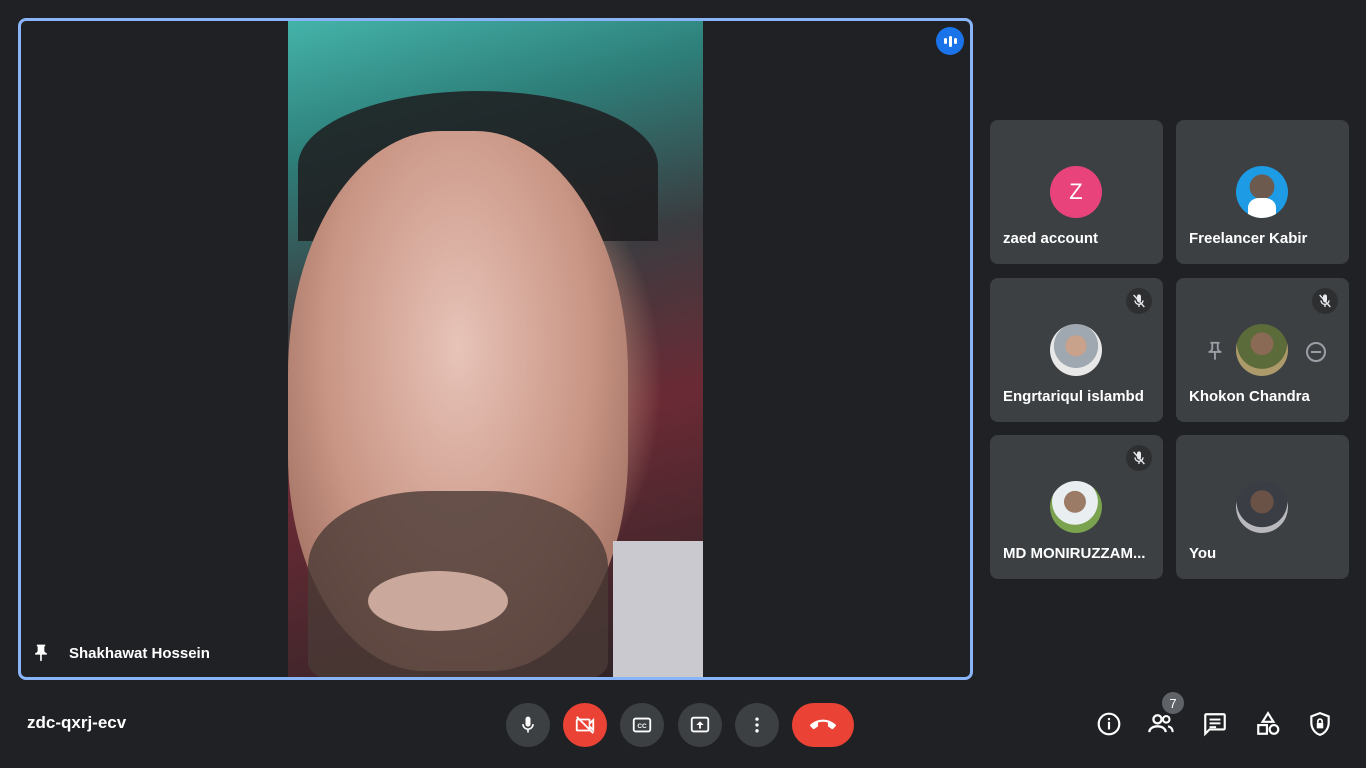 The image size is (1366, 768). Describe the element at coordinates (1249, 396) in the screenshot. I see `participant-name: Khokon Chandra` at that location.